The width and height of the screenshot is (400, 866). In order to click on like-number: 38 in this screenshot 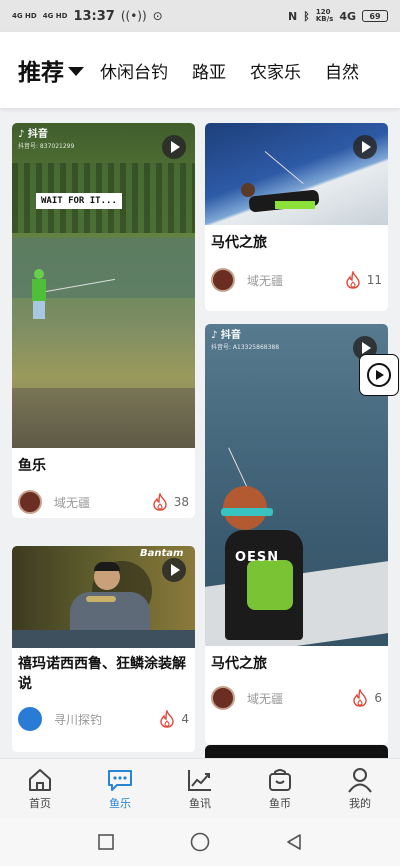, I will do `click(181, 502)`.